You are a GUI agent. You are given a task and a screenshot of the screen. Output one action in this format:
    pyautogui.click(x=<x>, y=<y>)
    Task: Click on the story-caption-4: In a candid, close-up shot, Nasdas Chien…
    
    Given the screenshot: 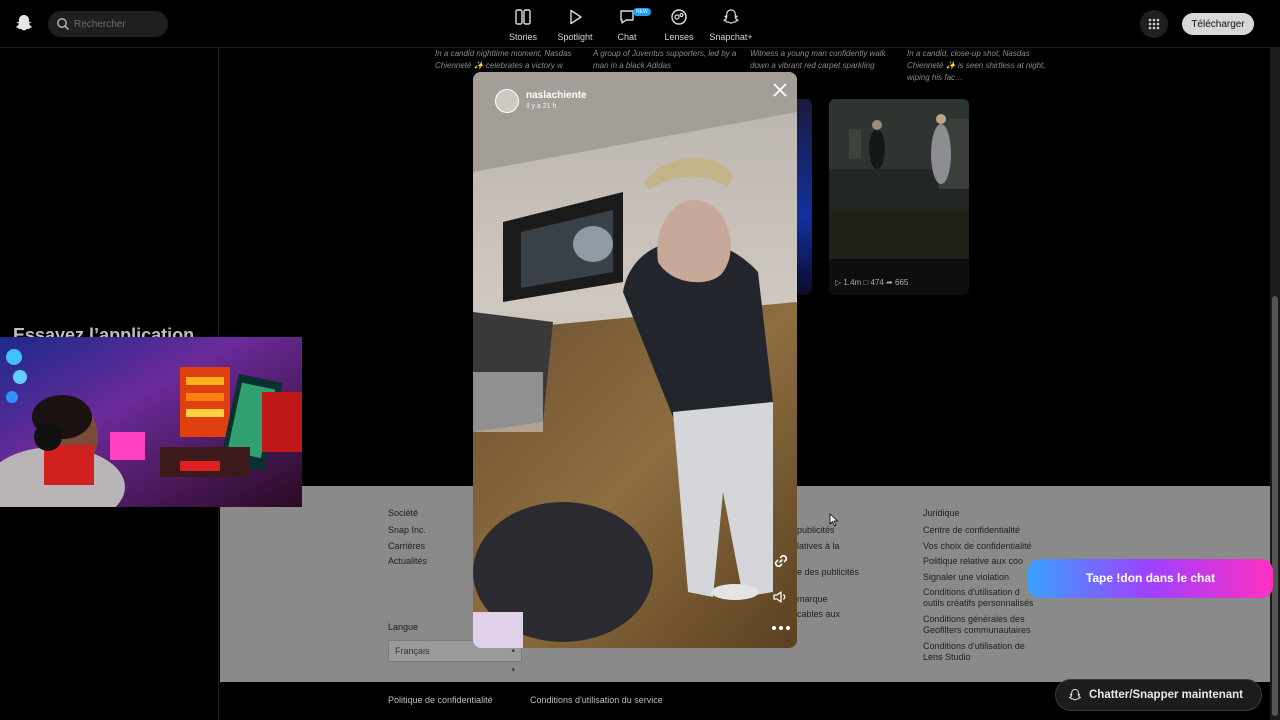 What is the action you would take?
    pyautogui.click(x=979, y=66)
    